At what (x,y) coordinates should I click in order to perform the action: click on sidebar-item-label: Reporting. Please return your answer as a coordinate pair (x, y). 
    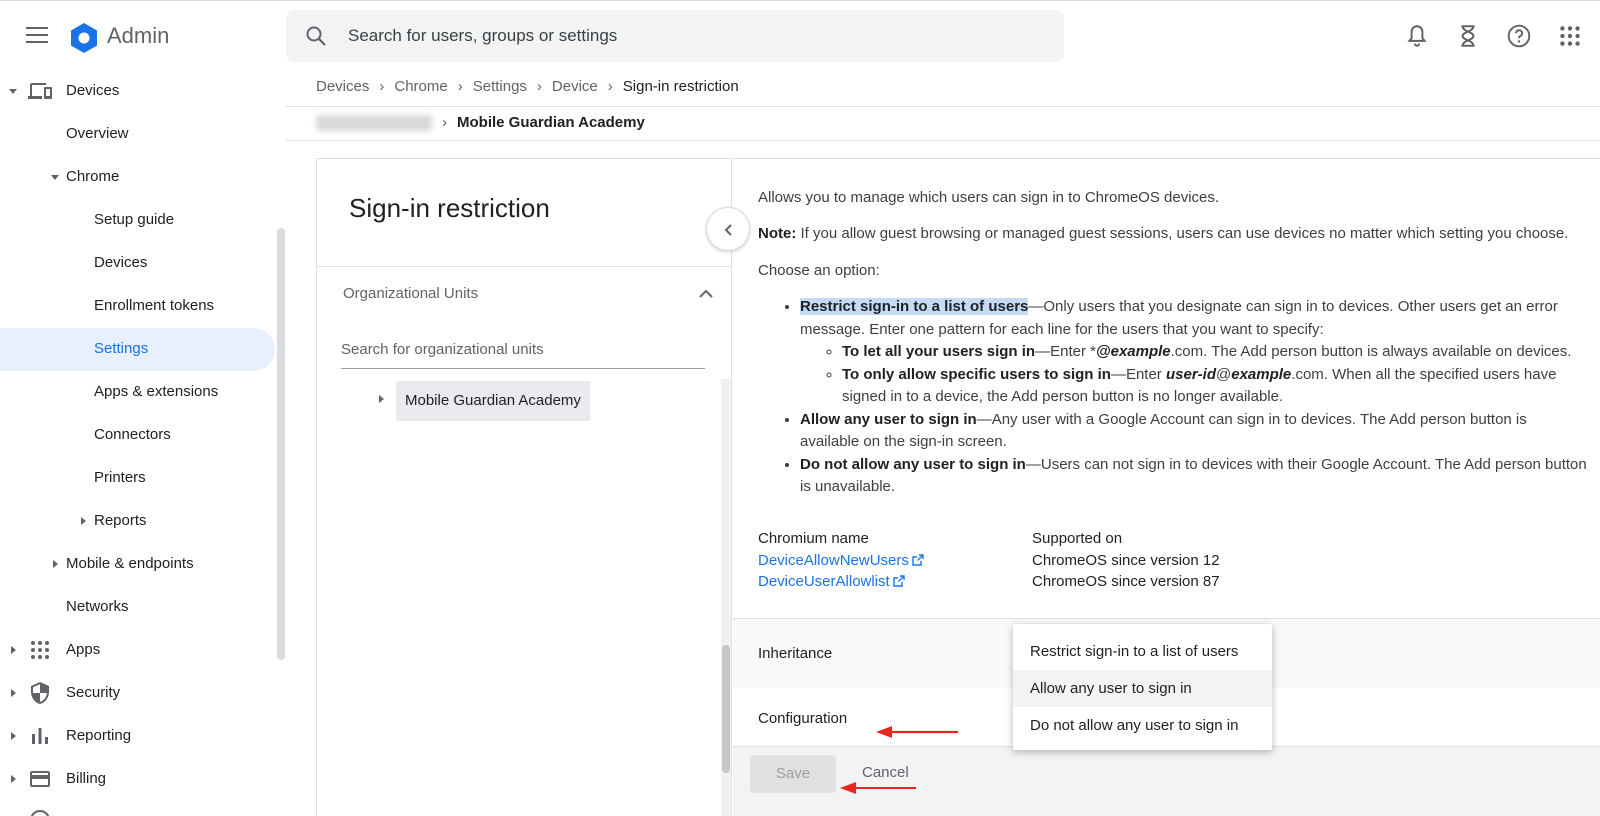
    Looking at the image, I should click on (99, 735).